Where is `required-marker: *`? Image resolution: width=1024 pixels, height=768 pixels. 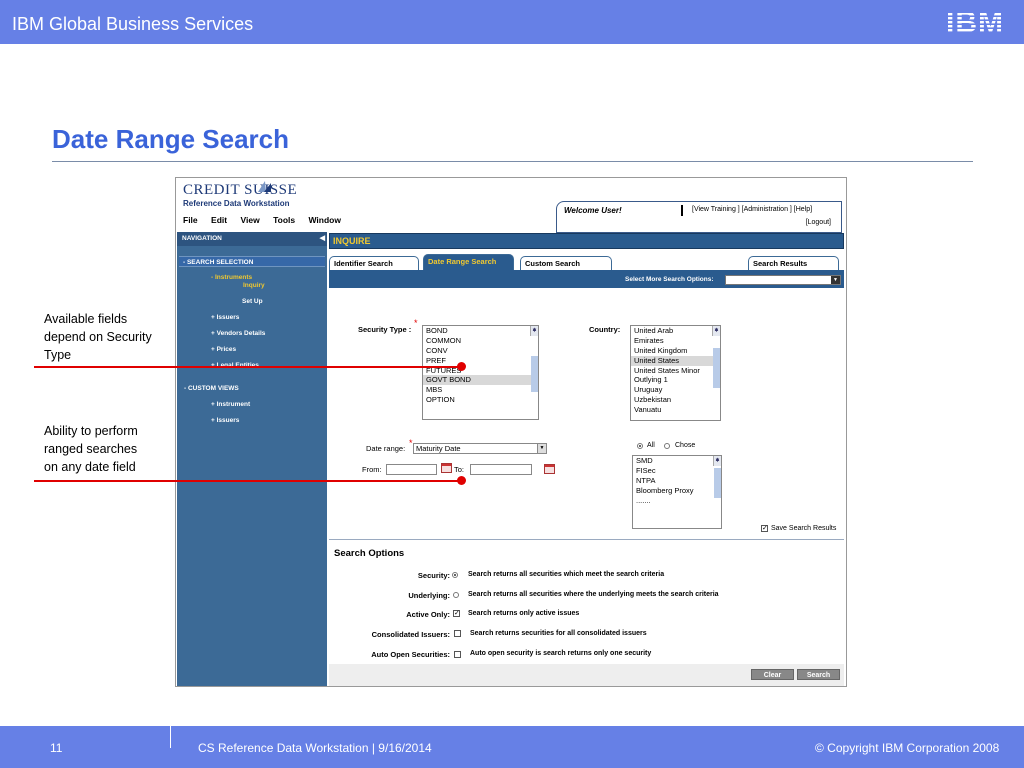 required-marker: * is located at coordinates (416, 323).